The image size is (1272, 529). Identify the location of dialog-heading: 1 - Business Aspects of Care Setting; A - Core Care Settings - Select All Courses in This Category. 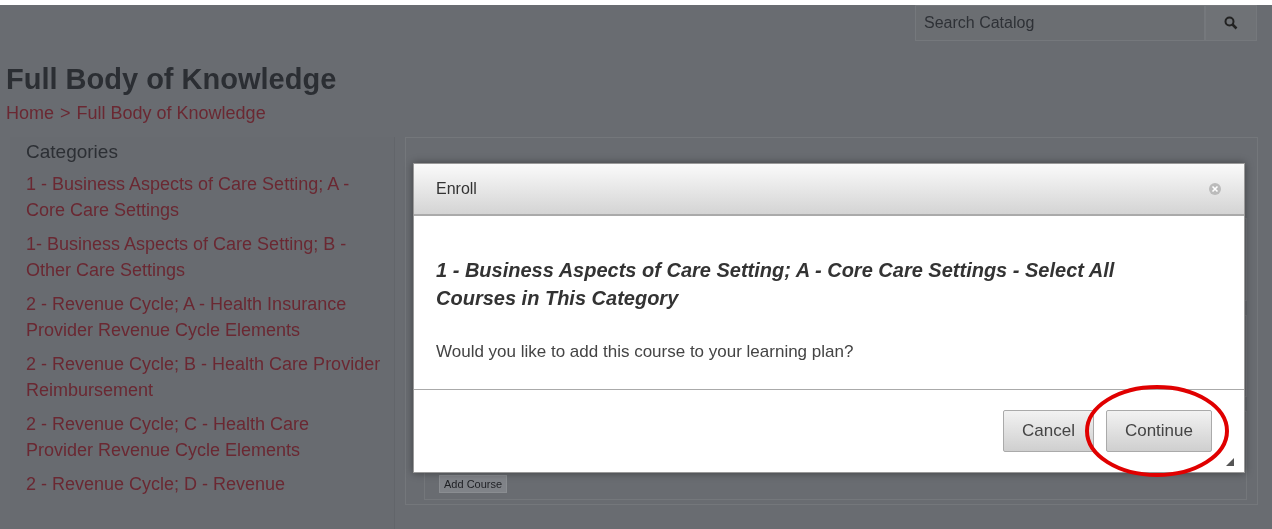
(776, 284).